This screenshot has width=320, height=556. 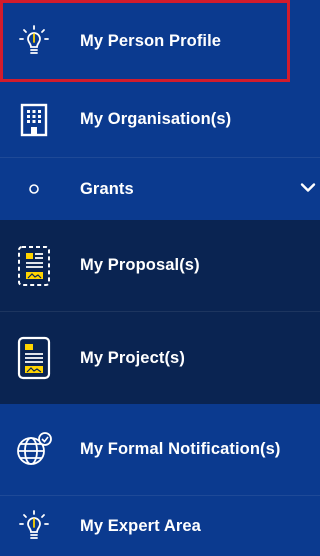 What do you see at coordinates (140, 265) in the screenshot?
I see `menu-item-label: My Proposal(s)` at bounding box center [140, 265].